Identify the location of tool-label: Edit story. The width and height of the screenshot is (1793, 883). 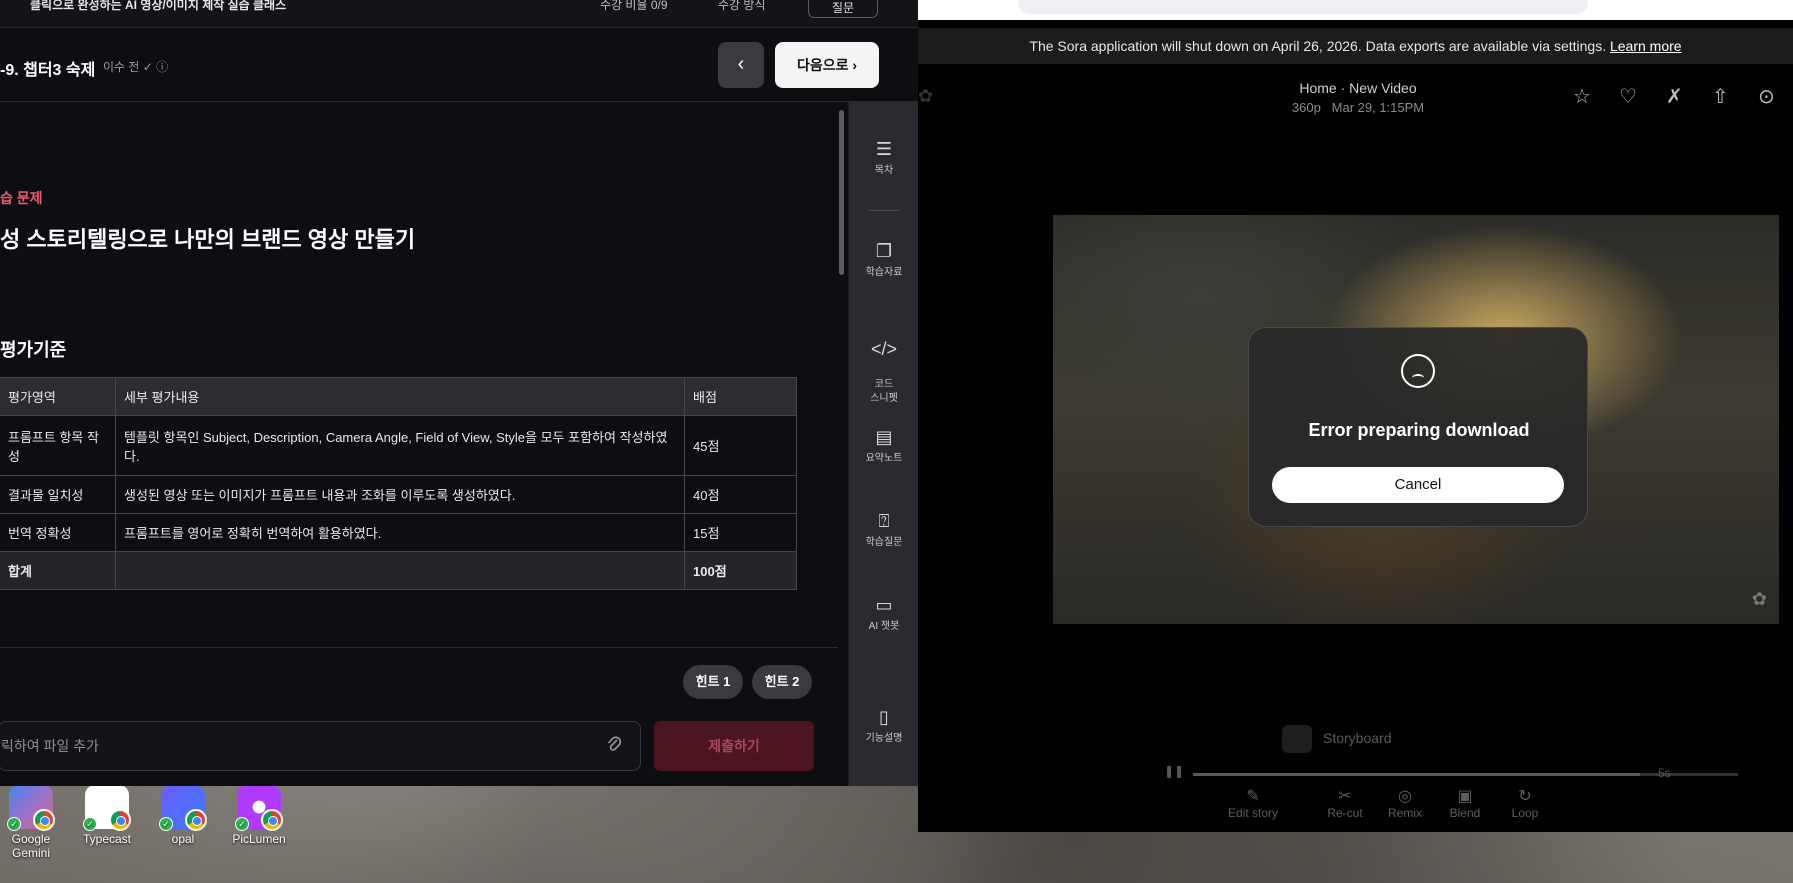
(1252, 813).